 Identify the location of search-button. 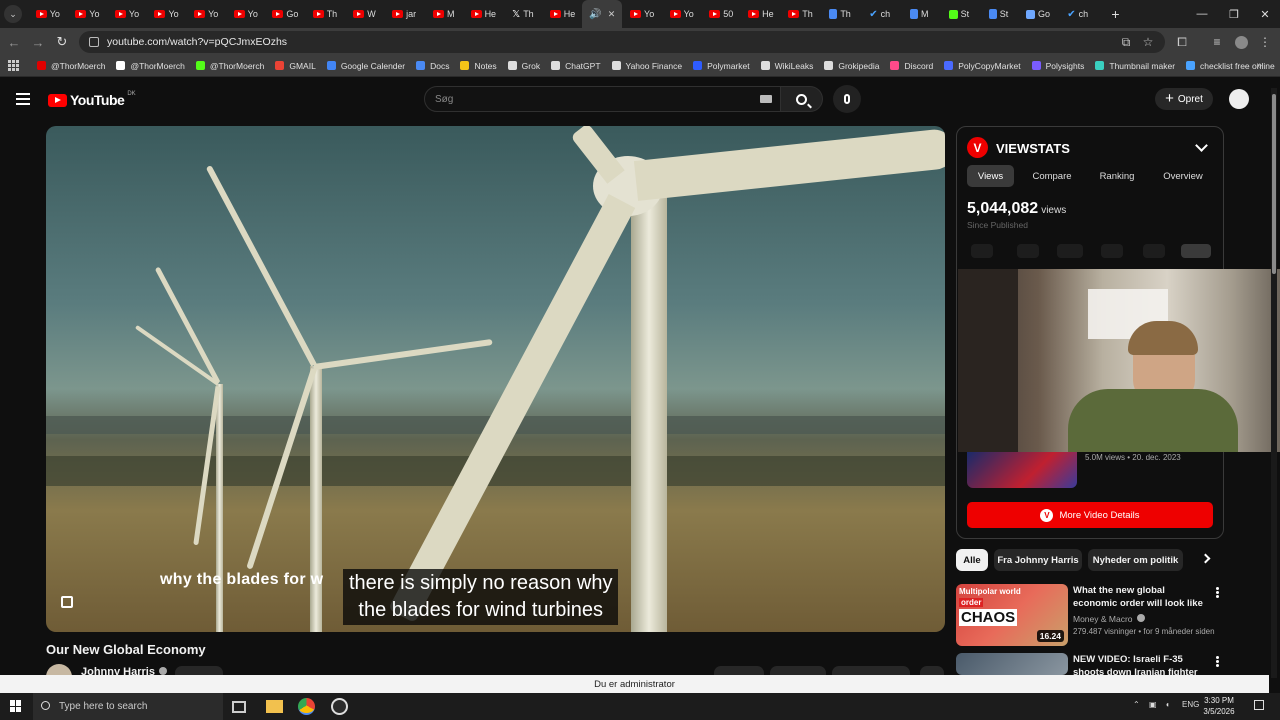
(802, 99).